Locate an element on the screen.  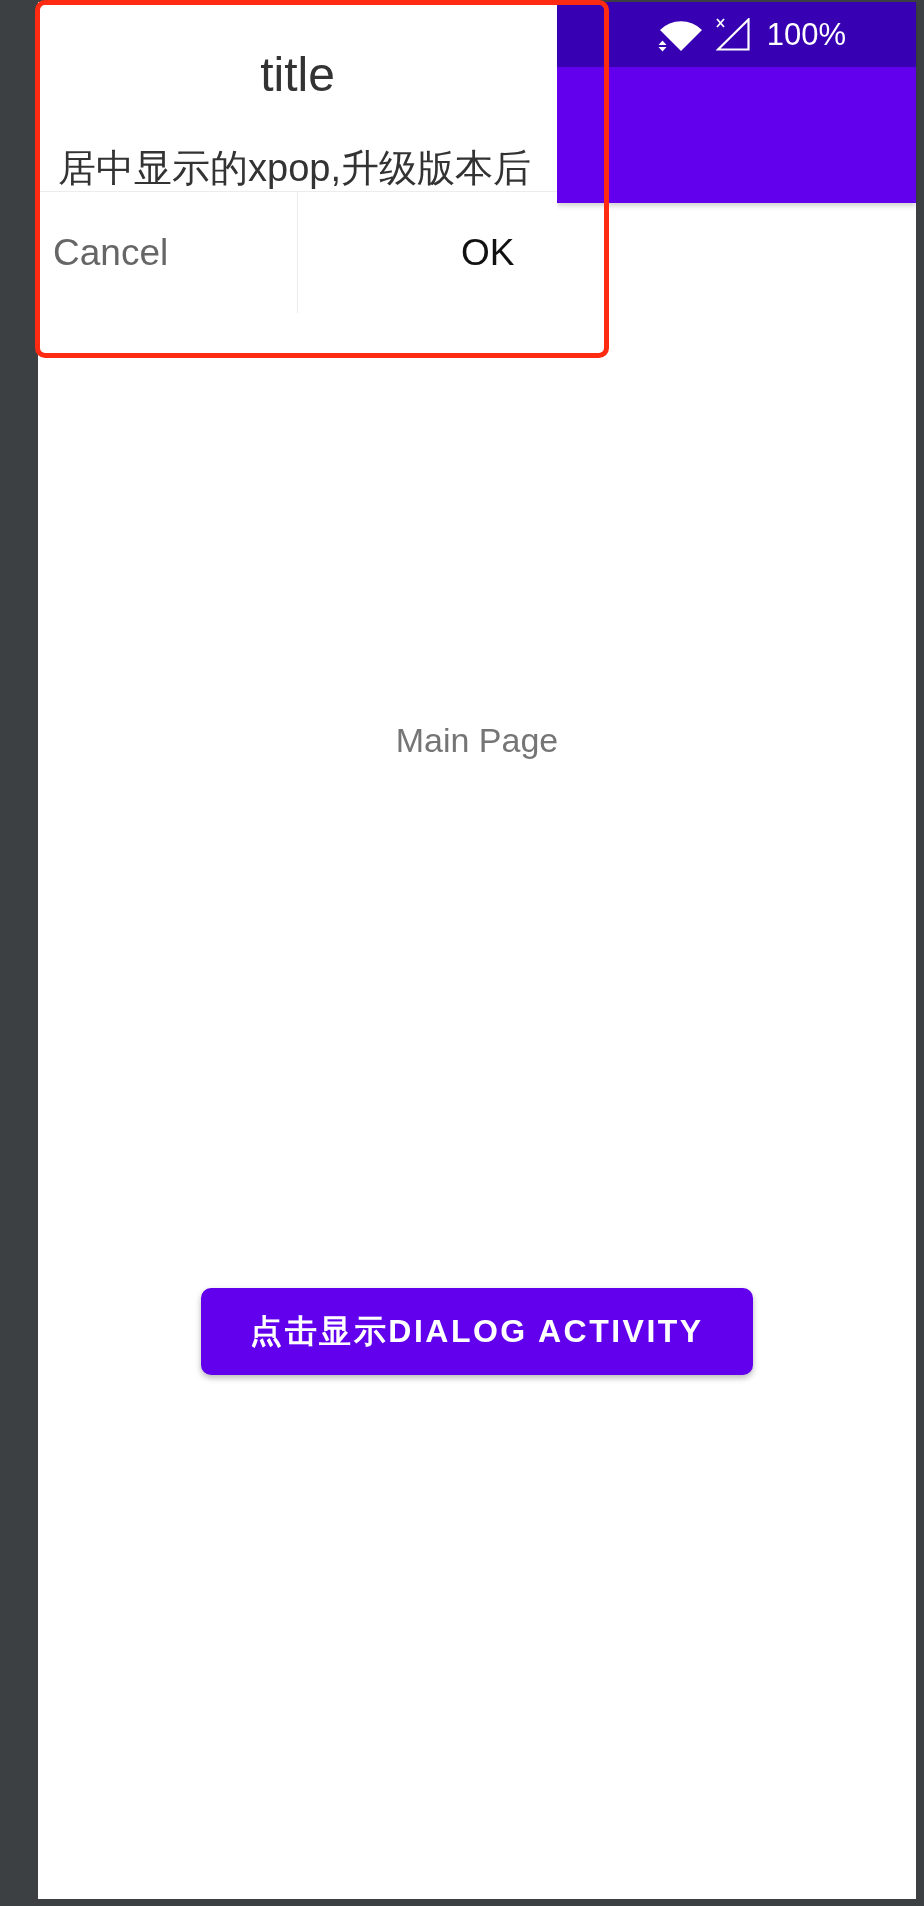
dialog-message: 居中显示的xpop,升级版本后 is located at coordinates (294, 168).